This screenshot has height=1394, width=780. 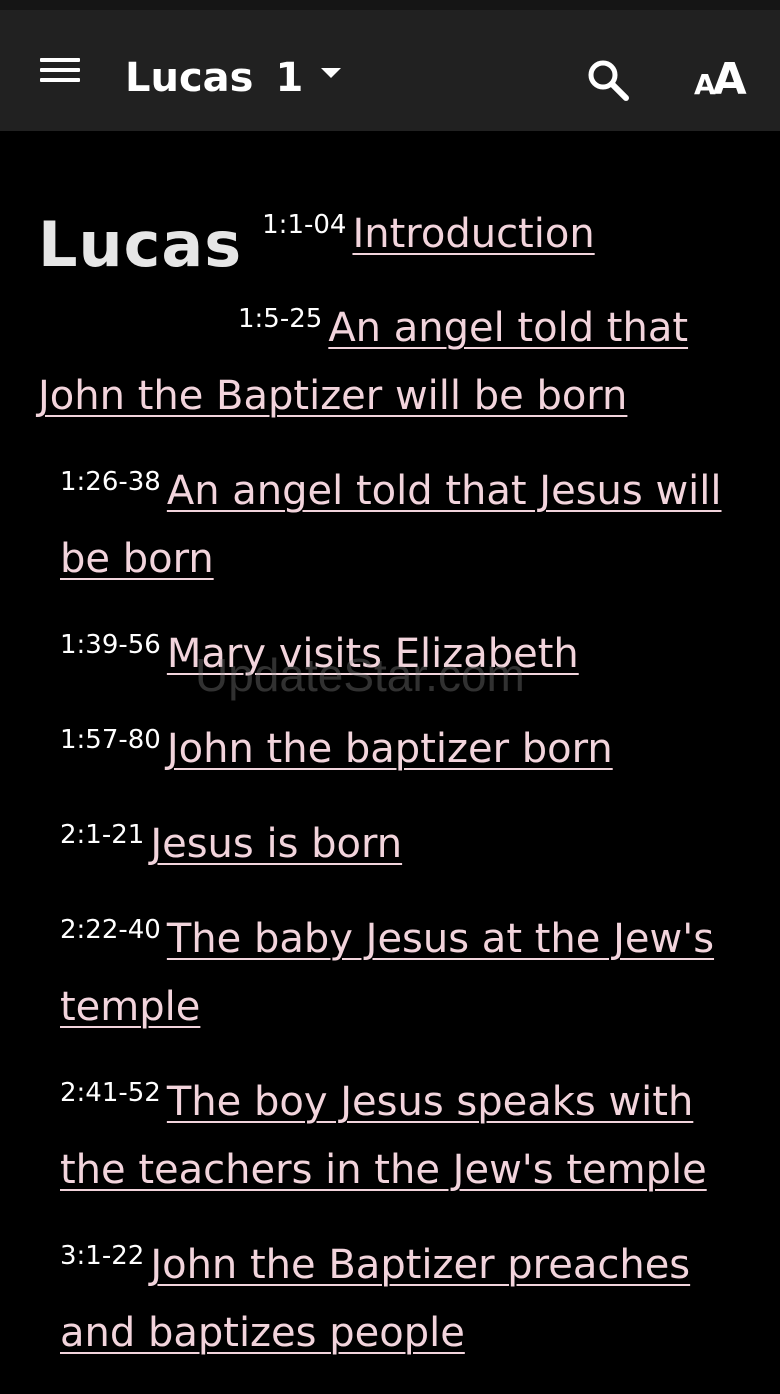 What do you see at coordinates (304, 224) in the screenshot?
I see `section-reference: 1:1-04` at bounding box center [304, 224].